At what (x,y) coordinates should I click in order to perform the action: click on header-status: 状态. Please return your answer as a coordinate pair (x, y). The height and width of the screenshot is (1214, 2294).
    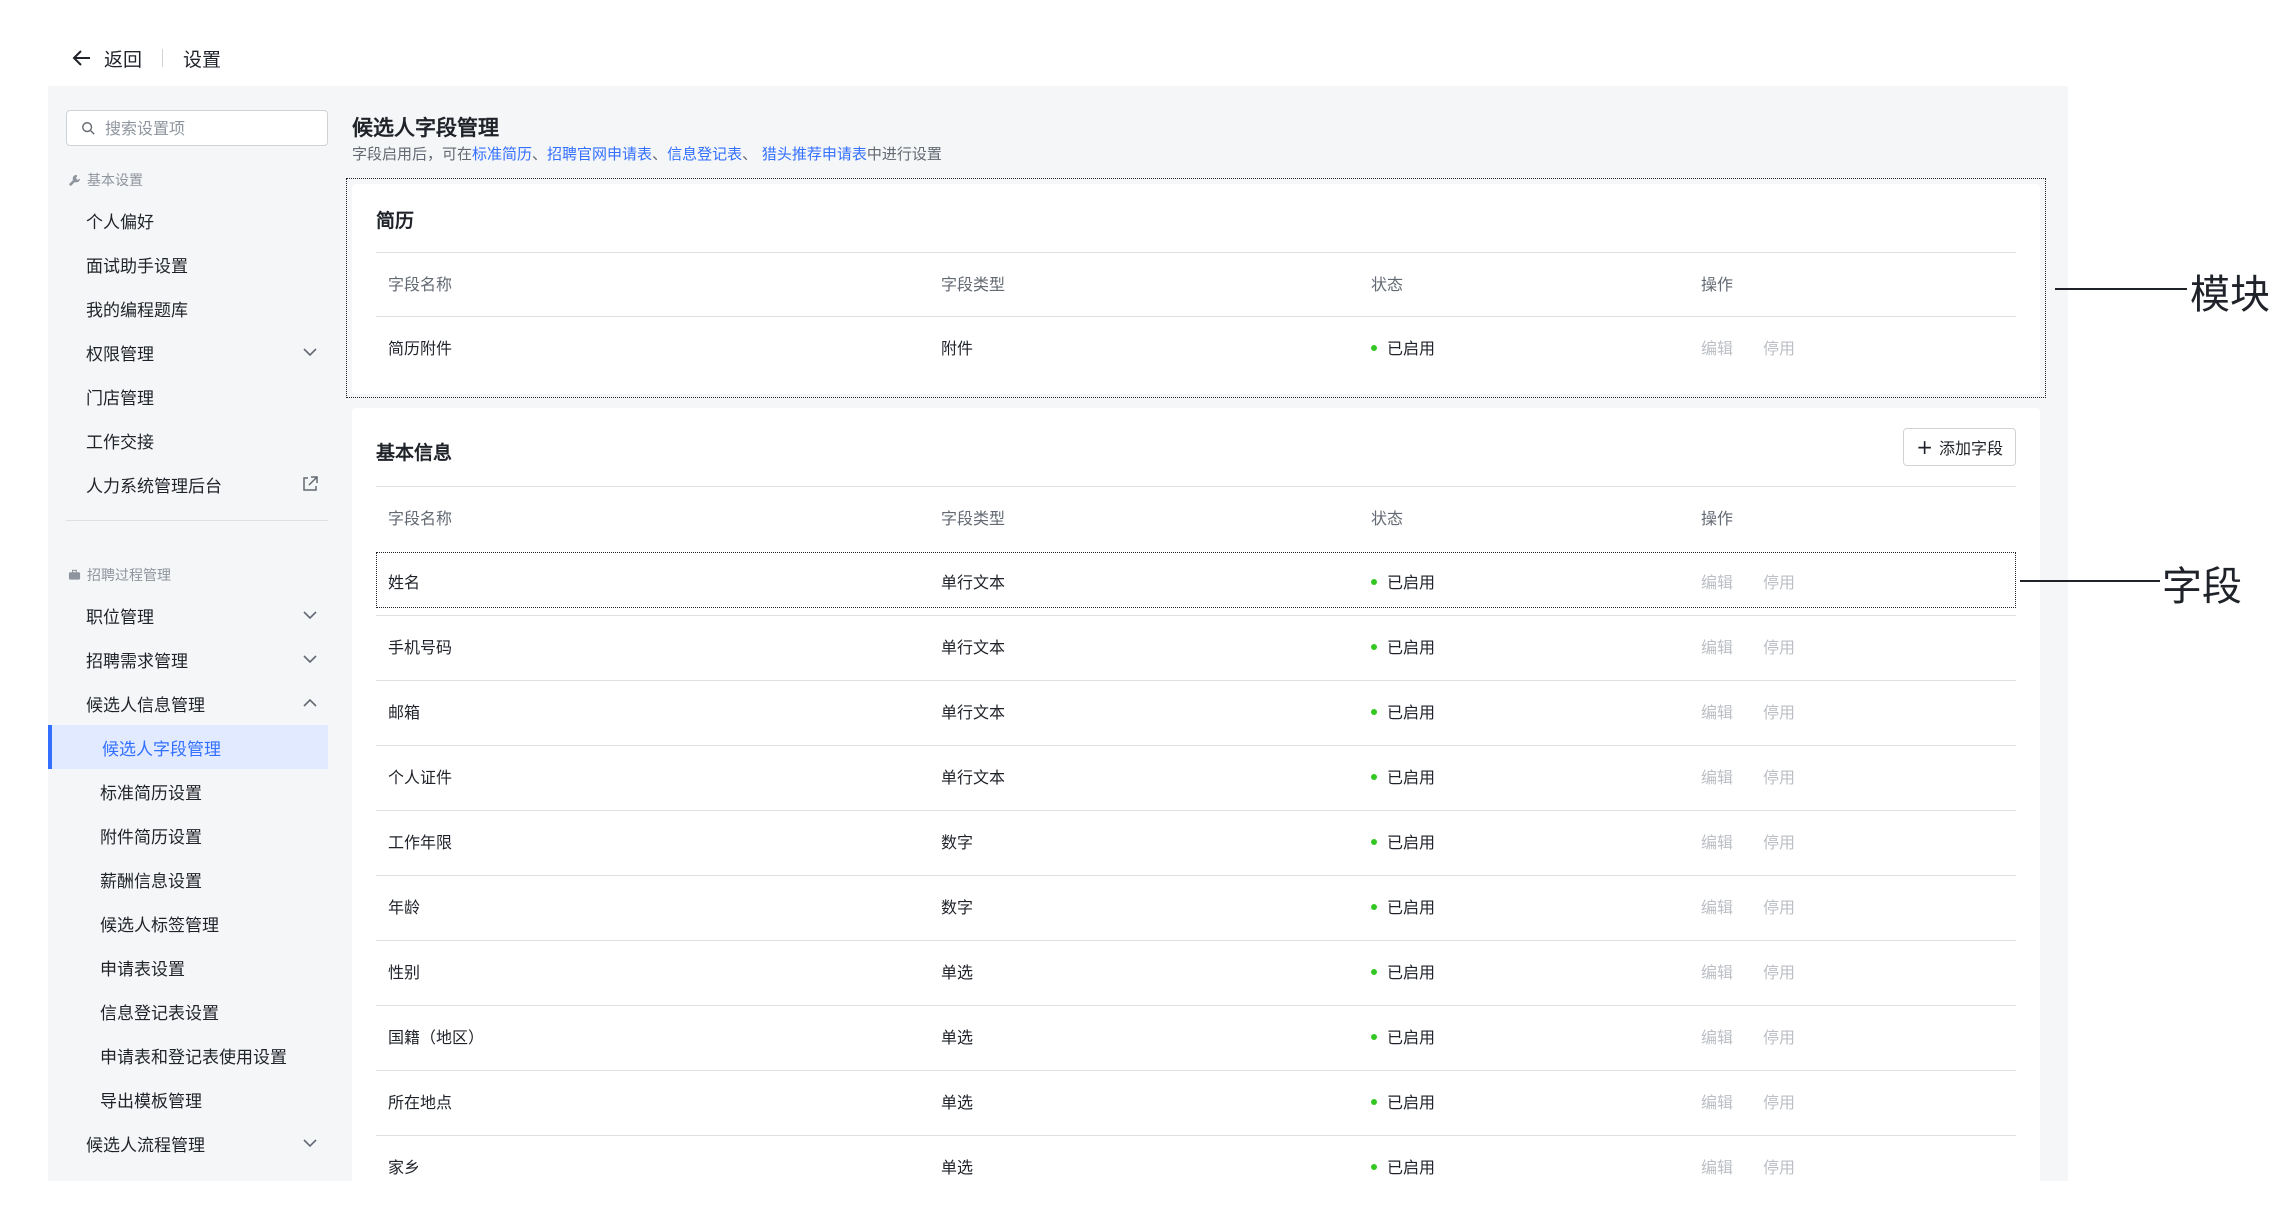
    Looking at the image, I should click on (1387, 518).